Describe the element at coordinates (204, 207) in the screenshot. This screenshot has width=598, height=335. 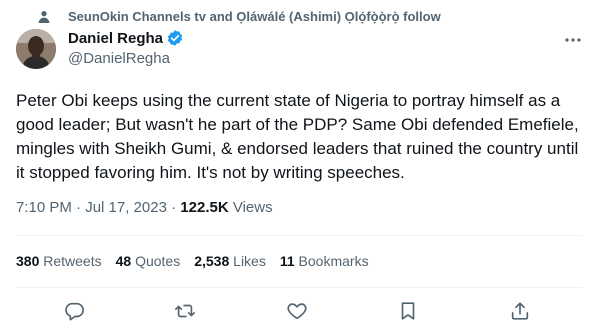
I see `views-count: 122.5K` at that location.